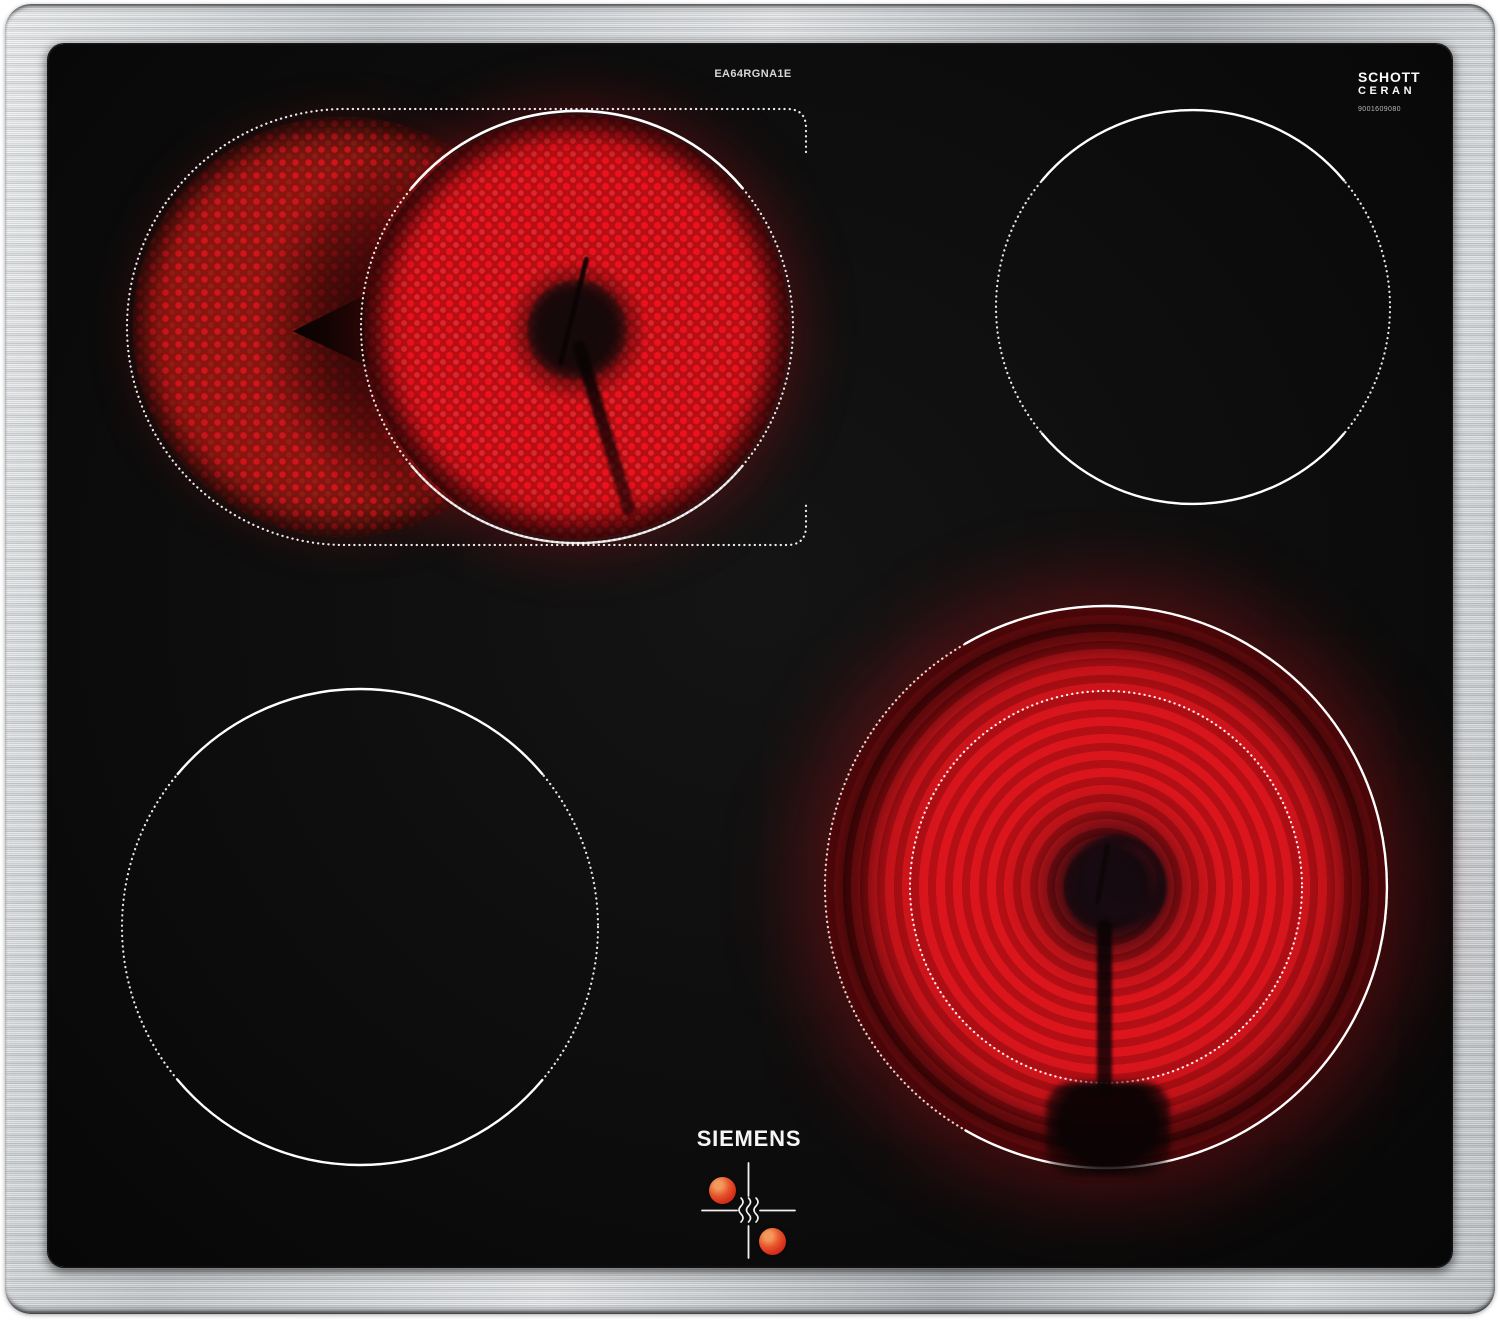 This screenshot has height=1320, width=1500. What do you see at coordinates (1104, 1007) in the screenshot?
I see `element-stem` at bounding box center [1104, 1007].